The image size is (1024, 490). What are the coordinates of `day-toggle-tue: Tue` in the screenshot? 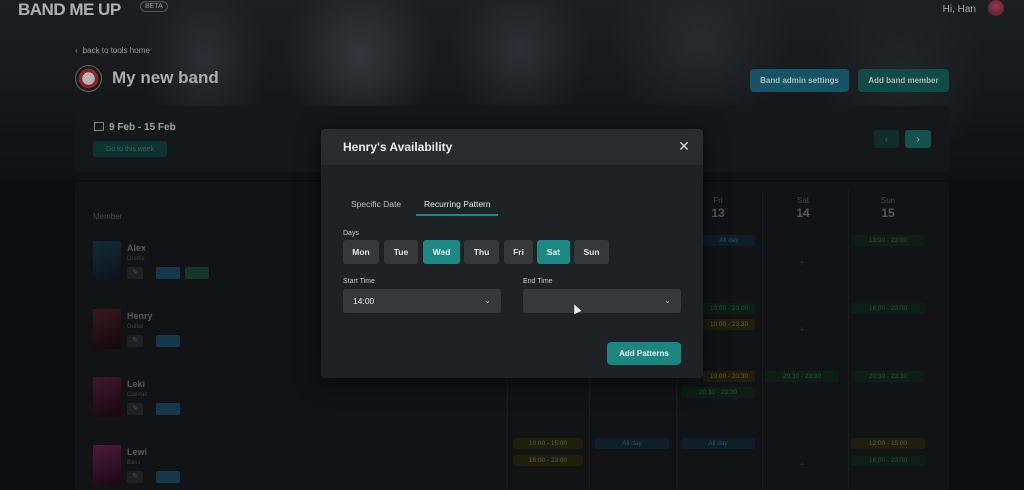 It's located at (401, 252).